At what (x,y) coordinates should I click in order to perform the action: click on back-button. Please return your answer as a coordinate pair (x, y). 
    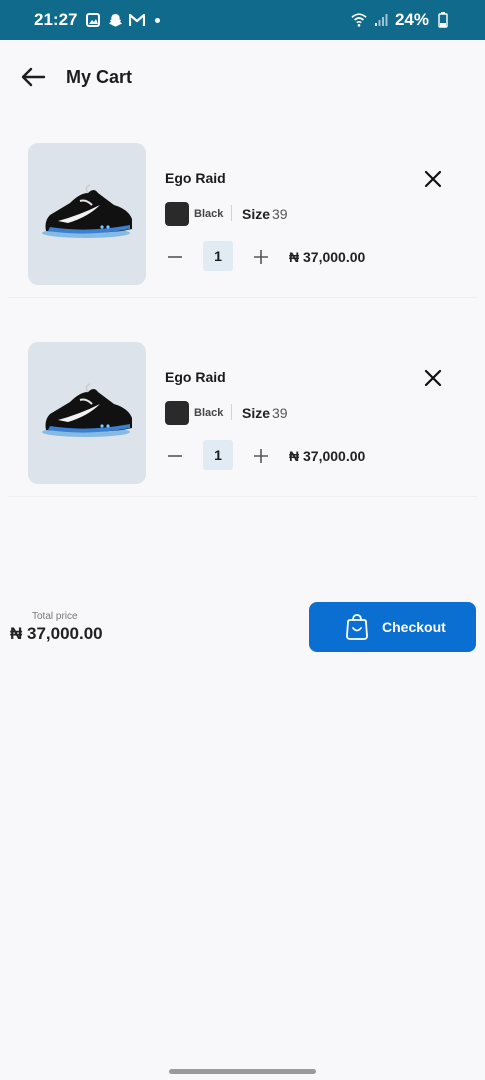
    Looking at the image, I should click on (33, 77).